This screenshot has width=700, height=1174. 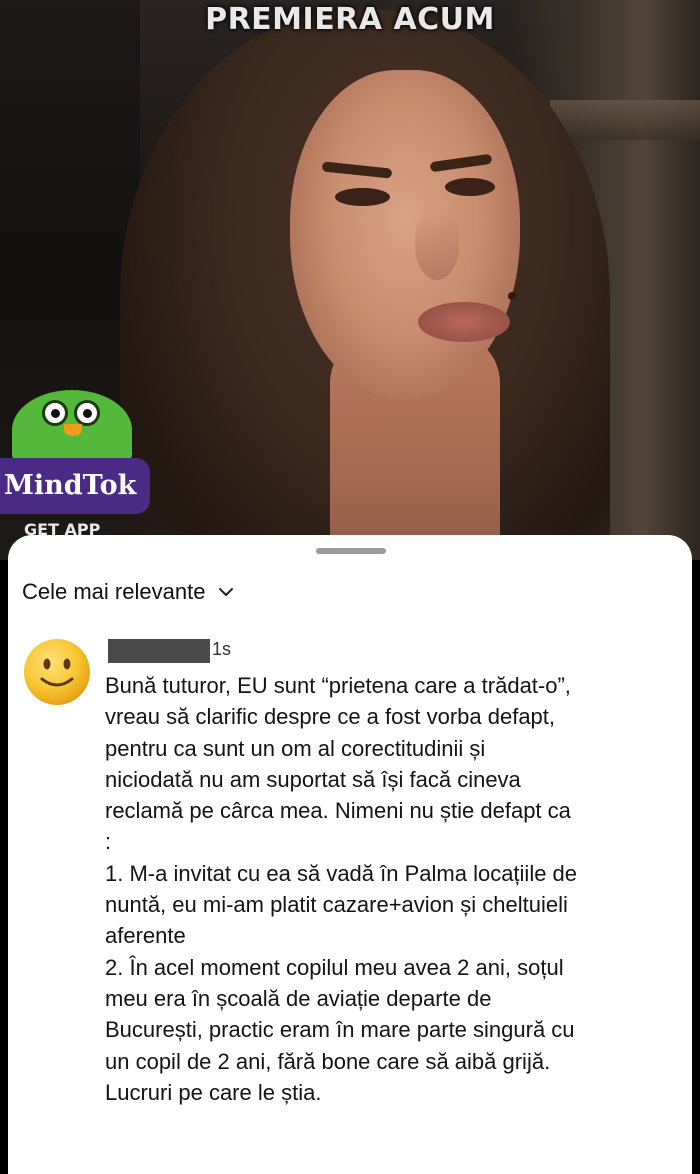 I want to click on video-person-eye-left, so click(x=362, y=197).